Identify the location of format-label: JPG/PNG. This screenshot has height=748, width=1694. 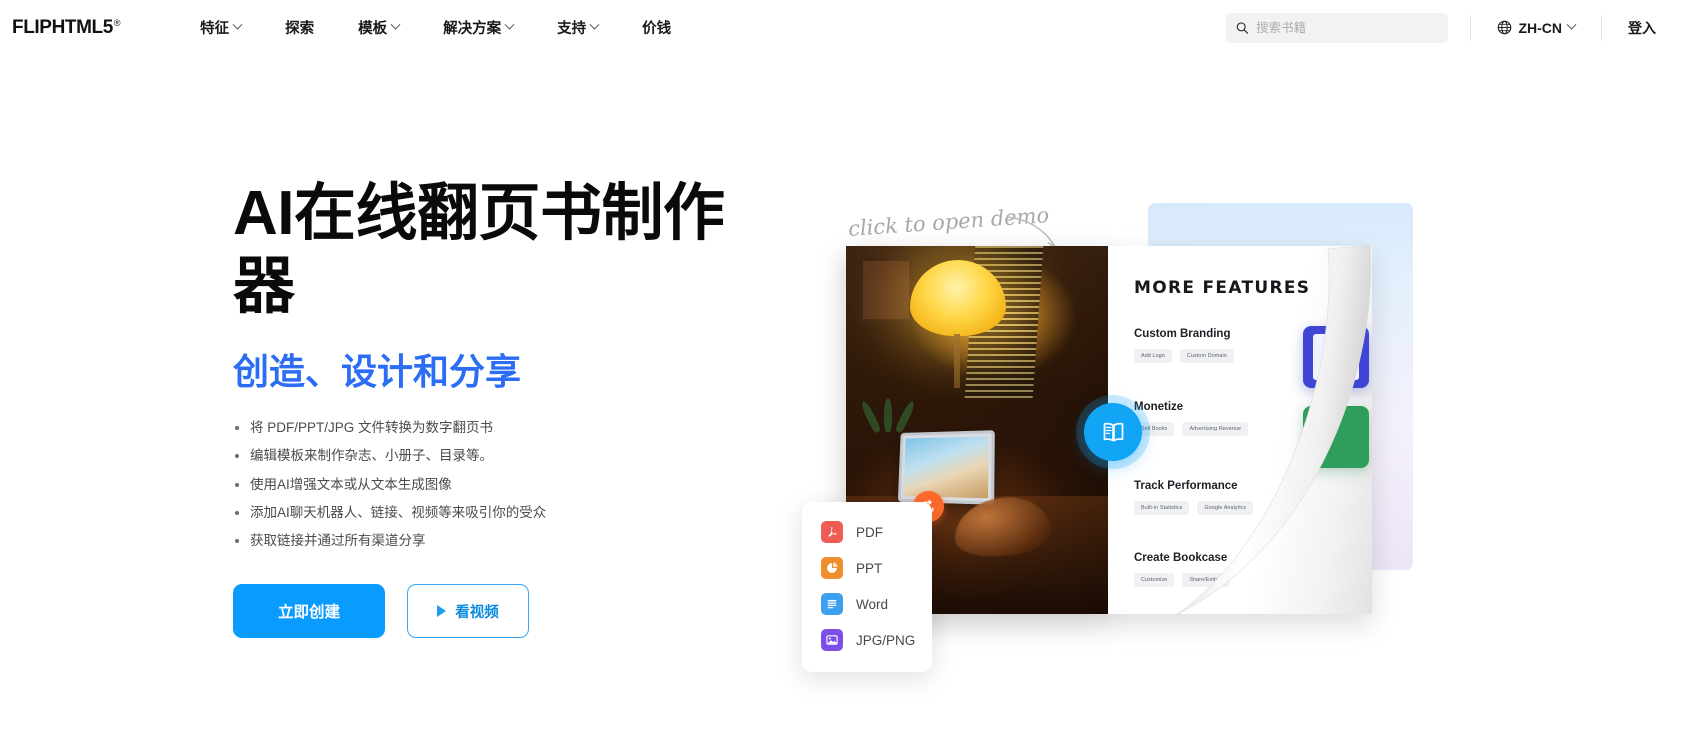
(886, 640).